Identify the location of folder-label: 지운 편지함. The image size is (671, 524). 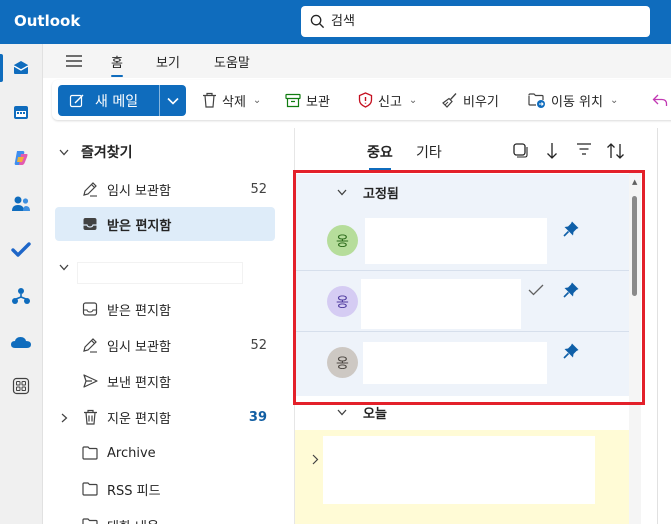
(139, 419).